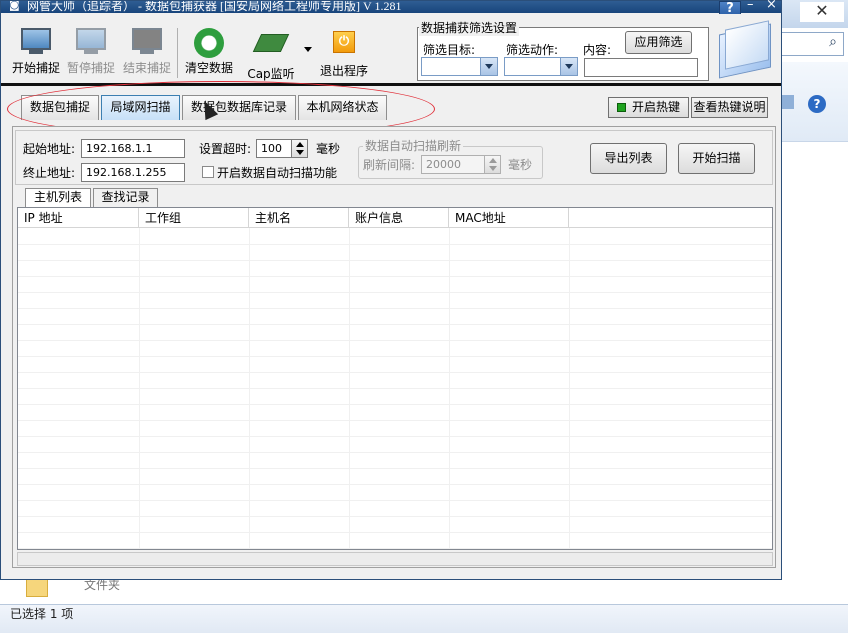 The image size is (848, 633). What do you see at coordinates (509, 217) in the screenshot?
I see `column-header-mac: MAC地址` at bounding box center [509, 217].